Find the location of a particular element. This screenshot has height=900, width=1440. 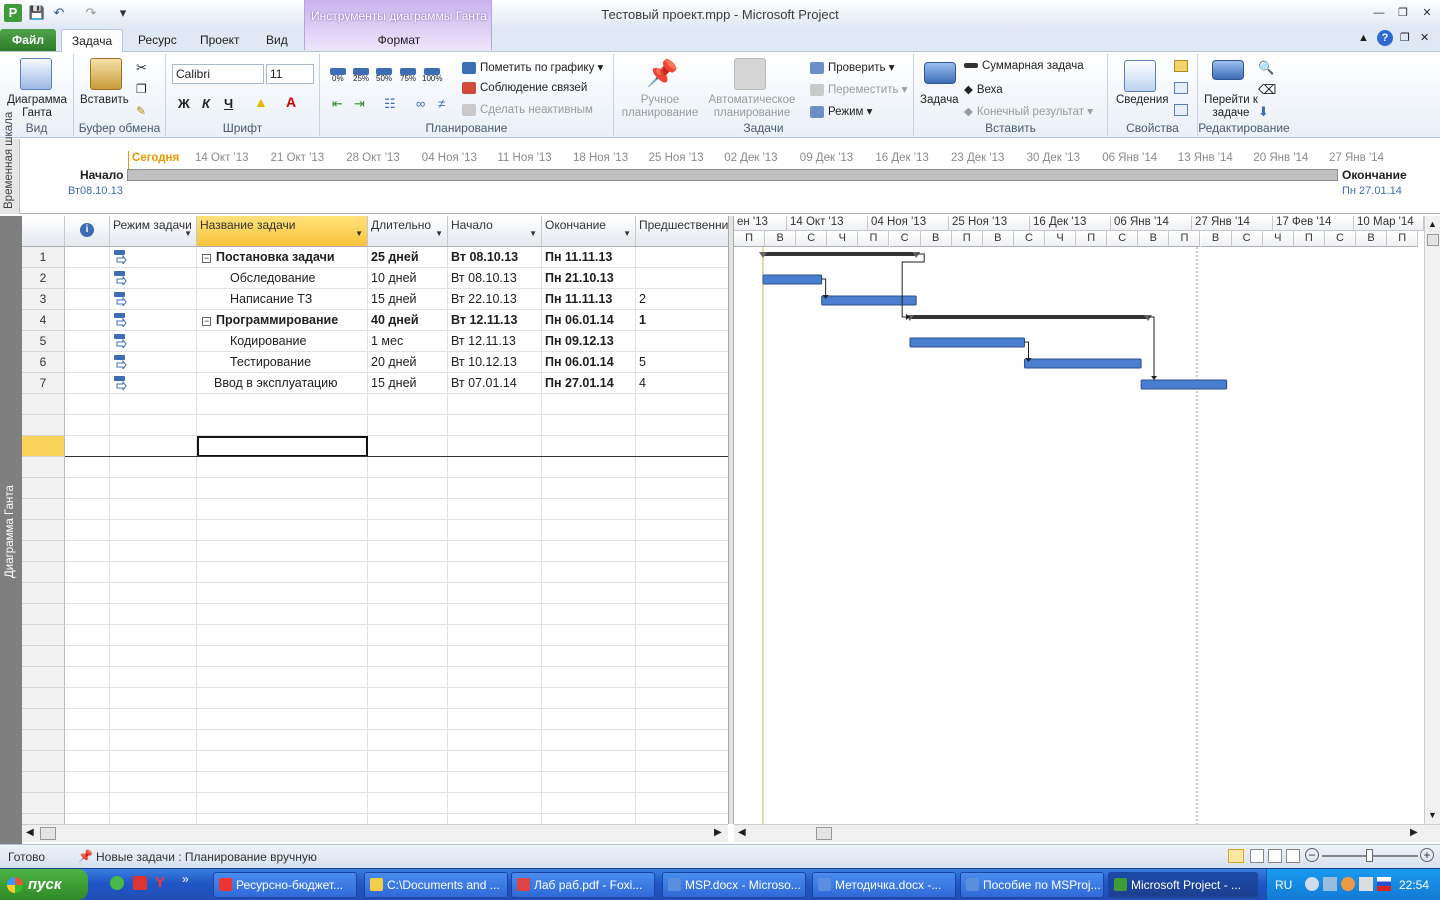

duration-column-header: Длительно ▼ is located at coordinates (408, 231).